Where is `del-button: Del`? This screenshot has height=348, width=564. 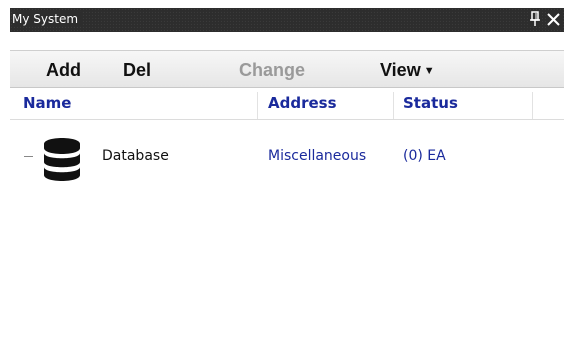
del-button: Del is located at coordinates (137, 70).